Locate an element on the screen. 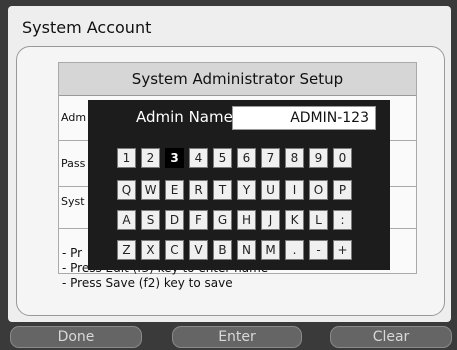 Image resolution: width=457 pixels, height=350 pixels. key: 5 is located at coordinates (222, 158).